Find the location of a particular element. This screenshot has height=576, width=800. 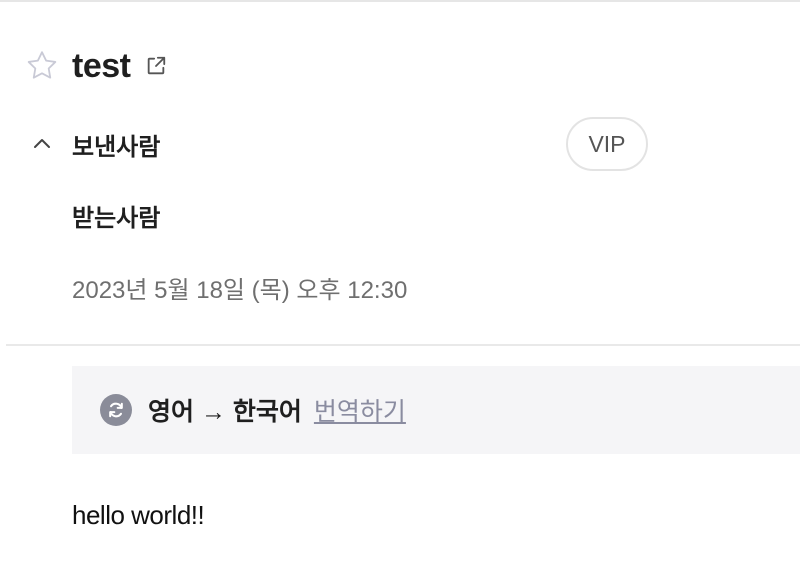

recipient-label: 받는사람 is located at coordinates (116, 218).